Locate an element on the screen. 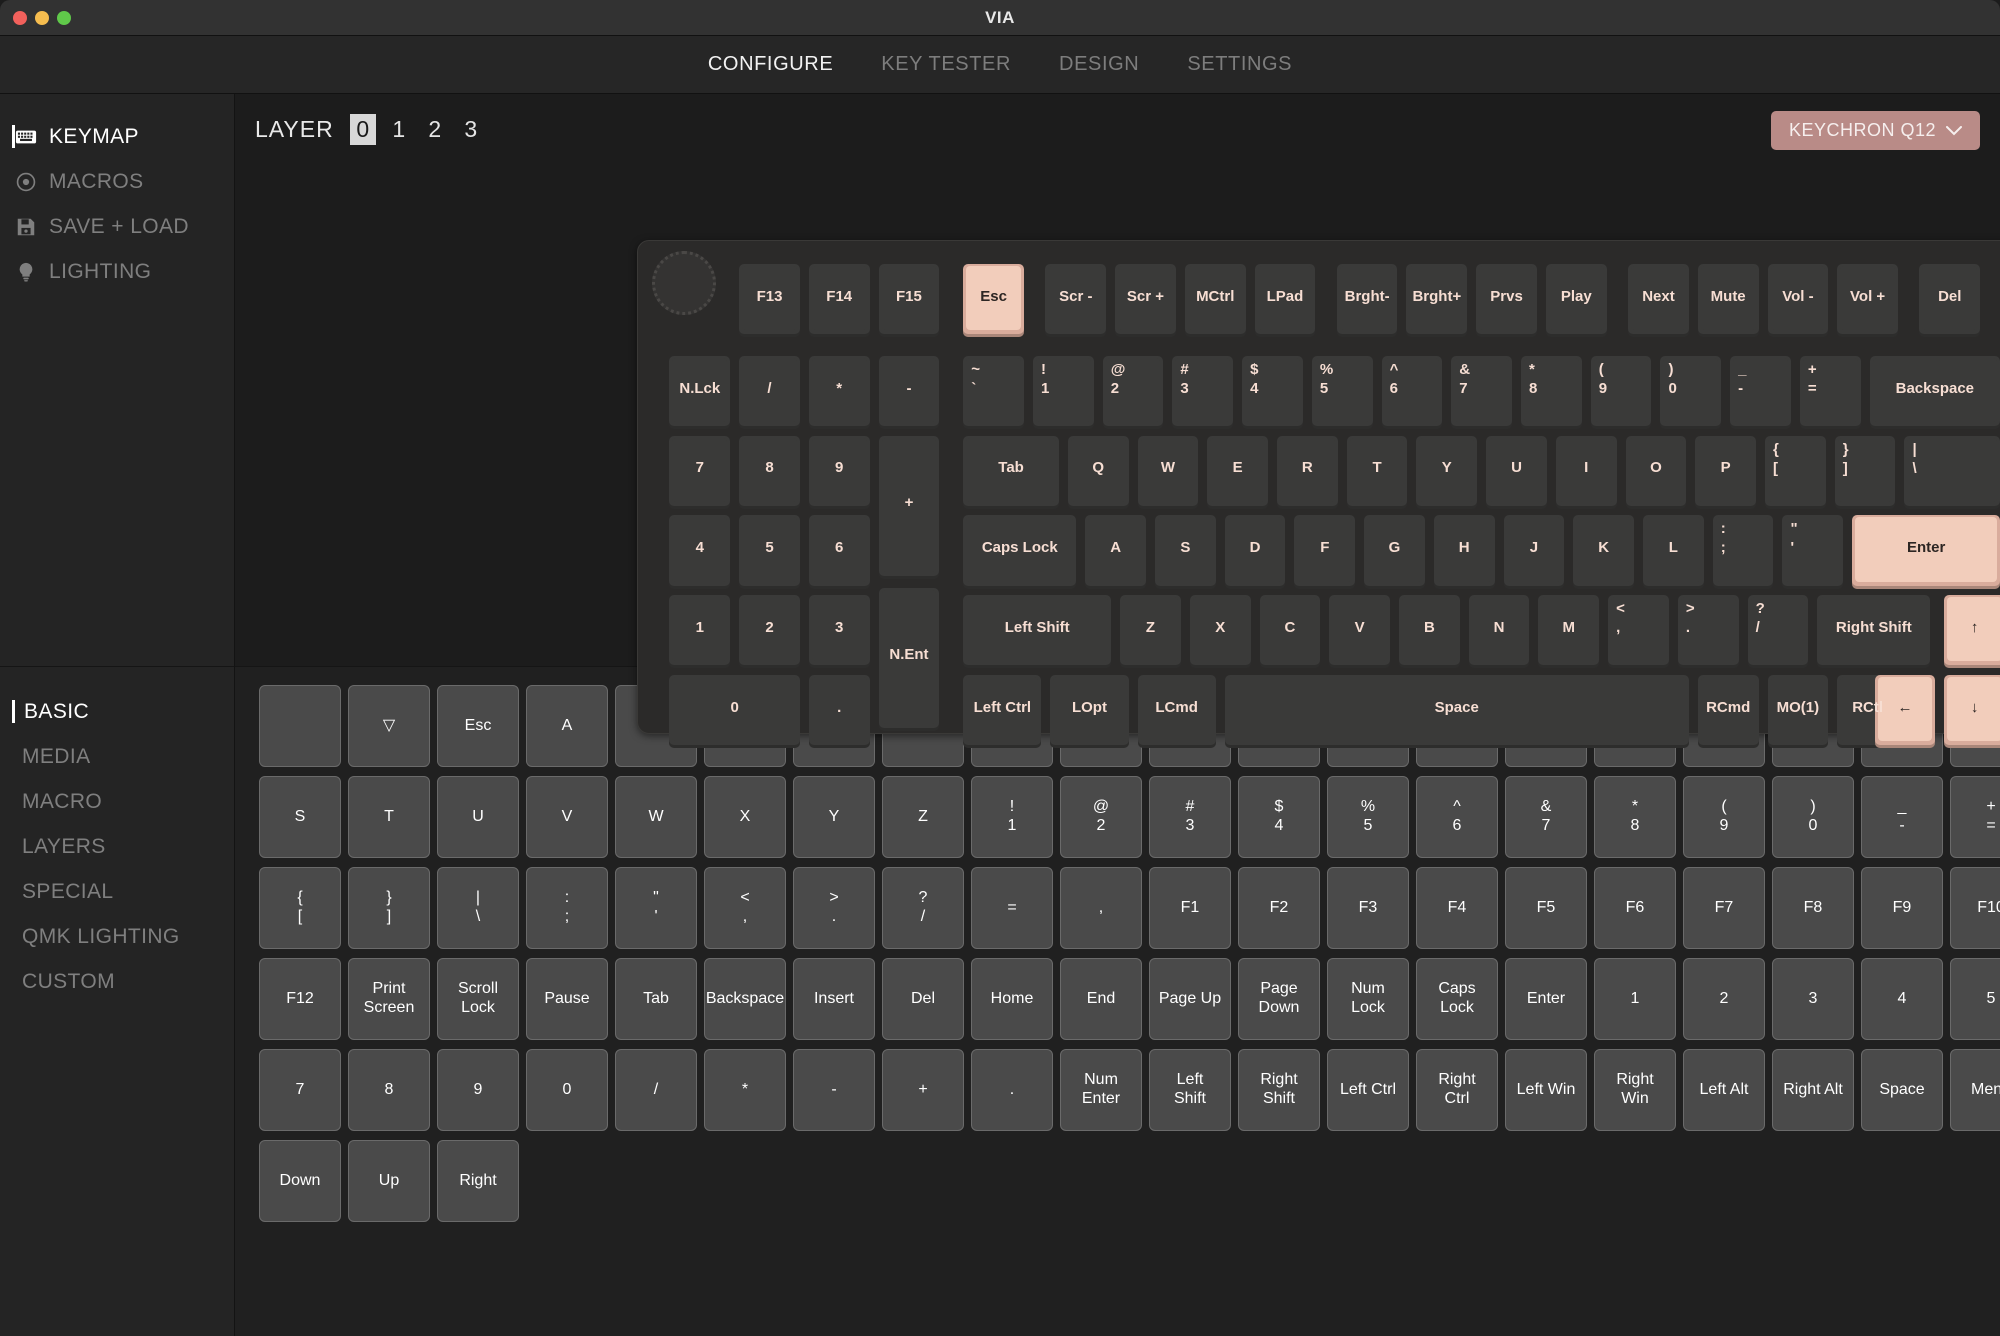  keyboard-key: LCmd is located at coordinates (1176, 711).